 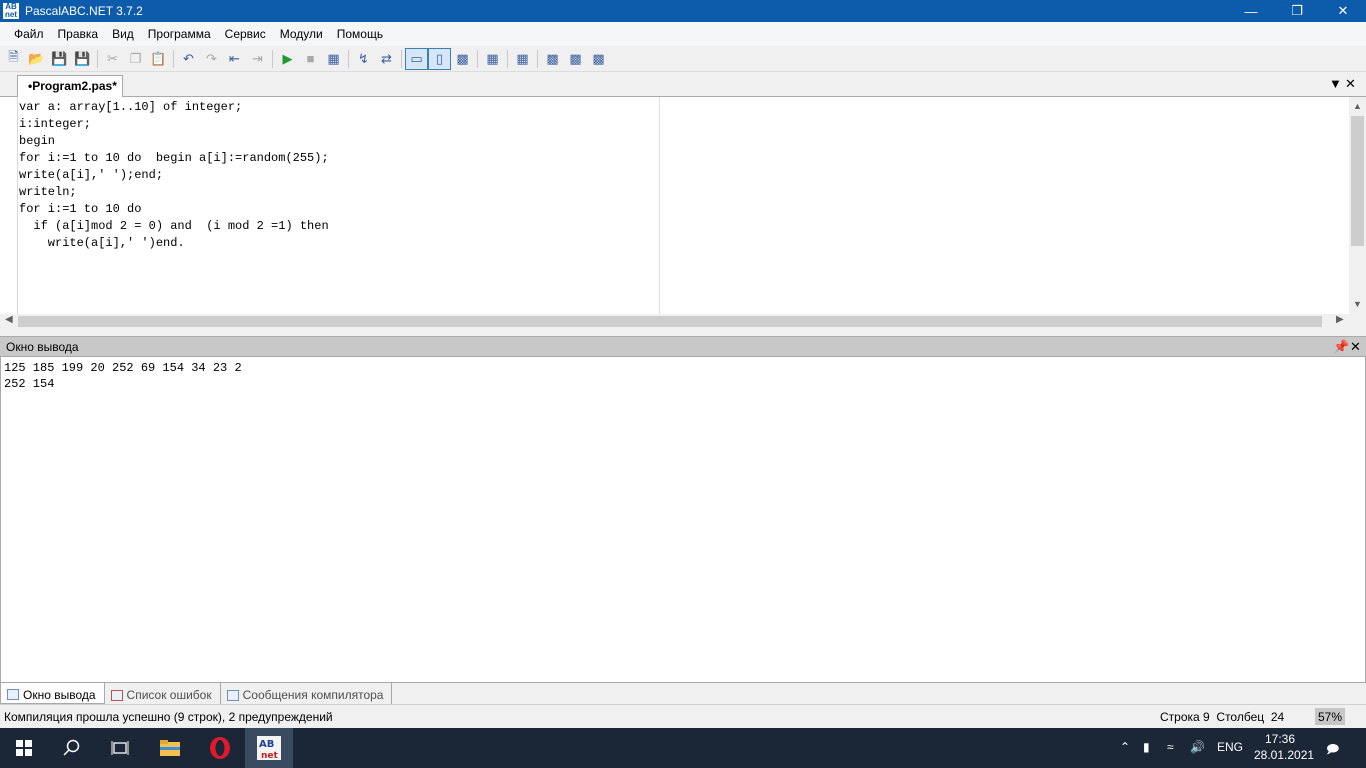 What do you see at coordinates (72, 748) in the screenshot?
I see `search-icon` at bounding box center [72, 748].